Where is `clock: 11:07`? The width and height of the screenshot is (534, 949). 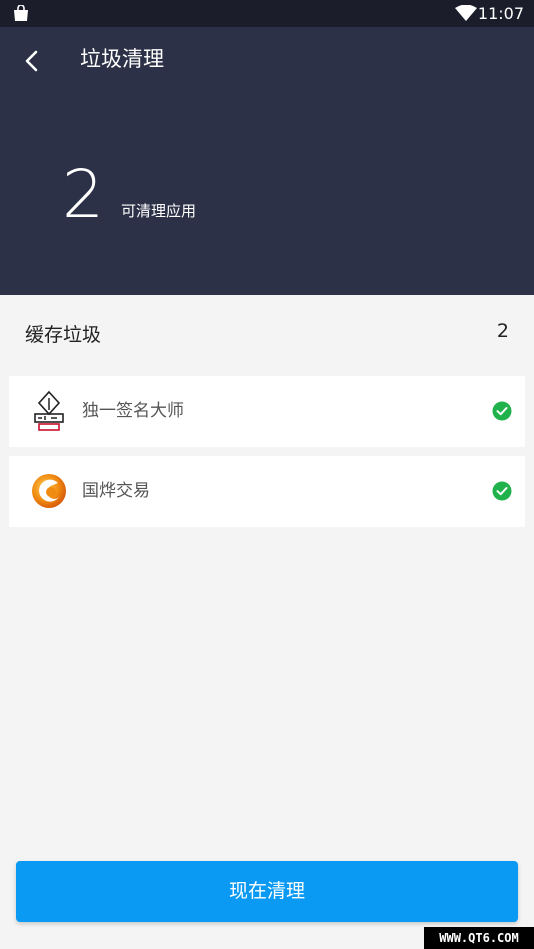 clock: 11:07 is located at coordinates (500, 13).